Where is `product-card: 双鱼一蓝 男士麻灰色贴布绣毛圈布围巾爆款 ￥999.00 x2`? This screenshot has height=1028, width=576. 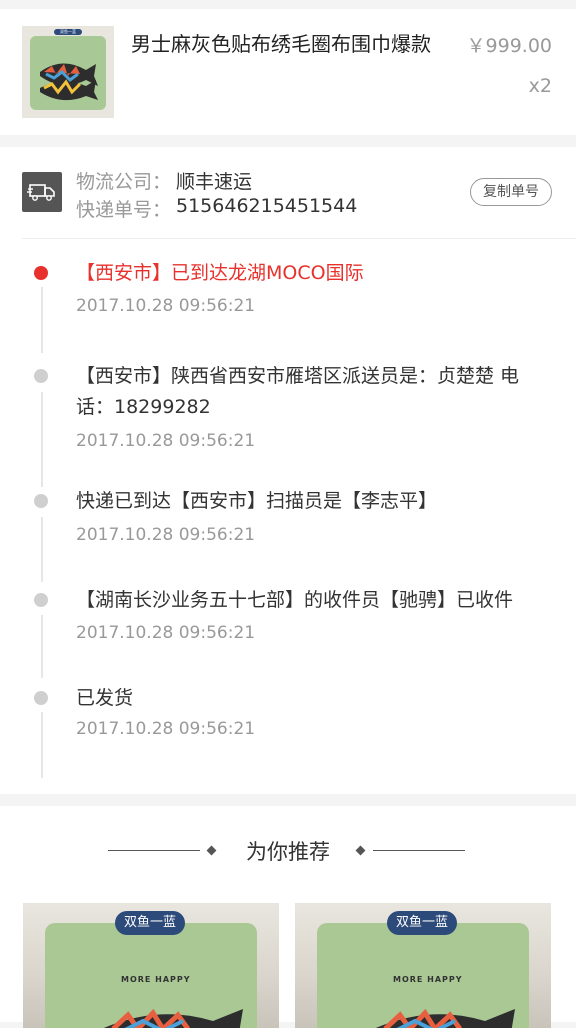
product-card: 双鱼一蓝 男士麻灰色贴布绣毛圈布围巾爆款 ￥999.00 x2 is located at coordinates (288, 72).